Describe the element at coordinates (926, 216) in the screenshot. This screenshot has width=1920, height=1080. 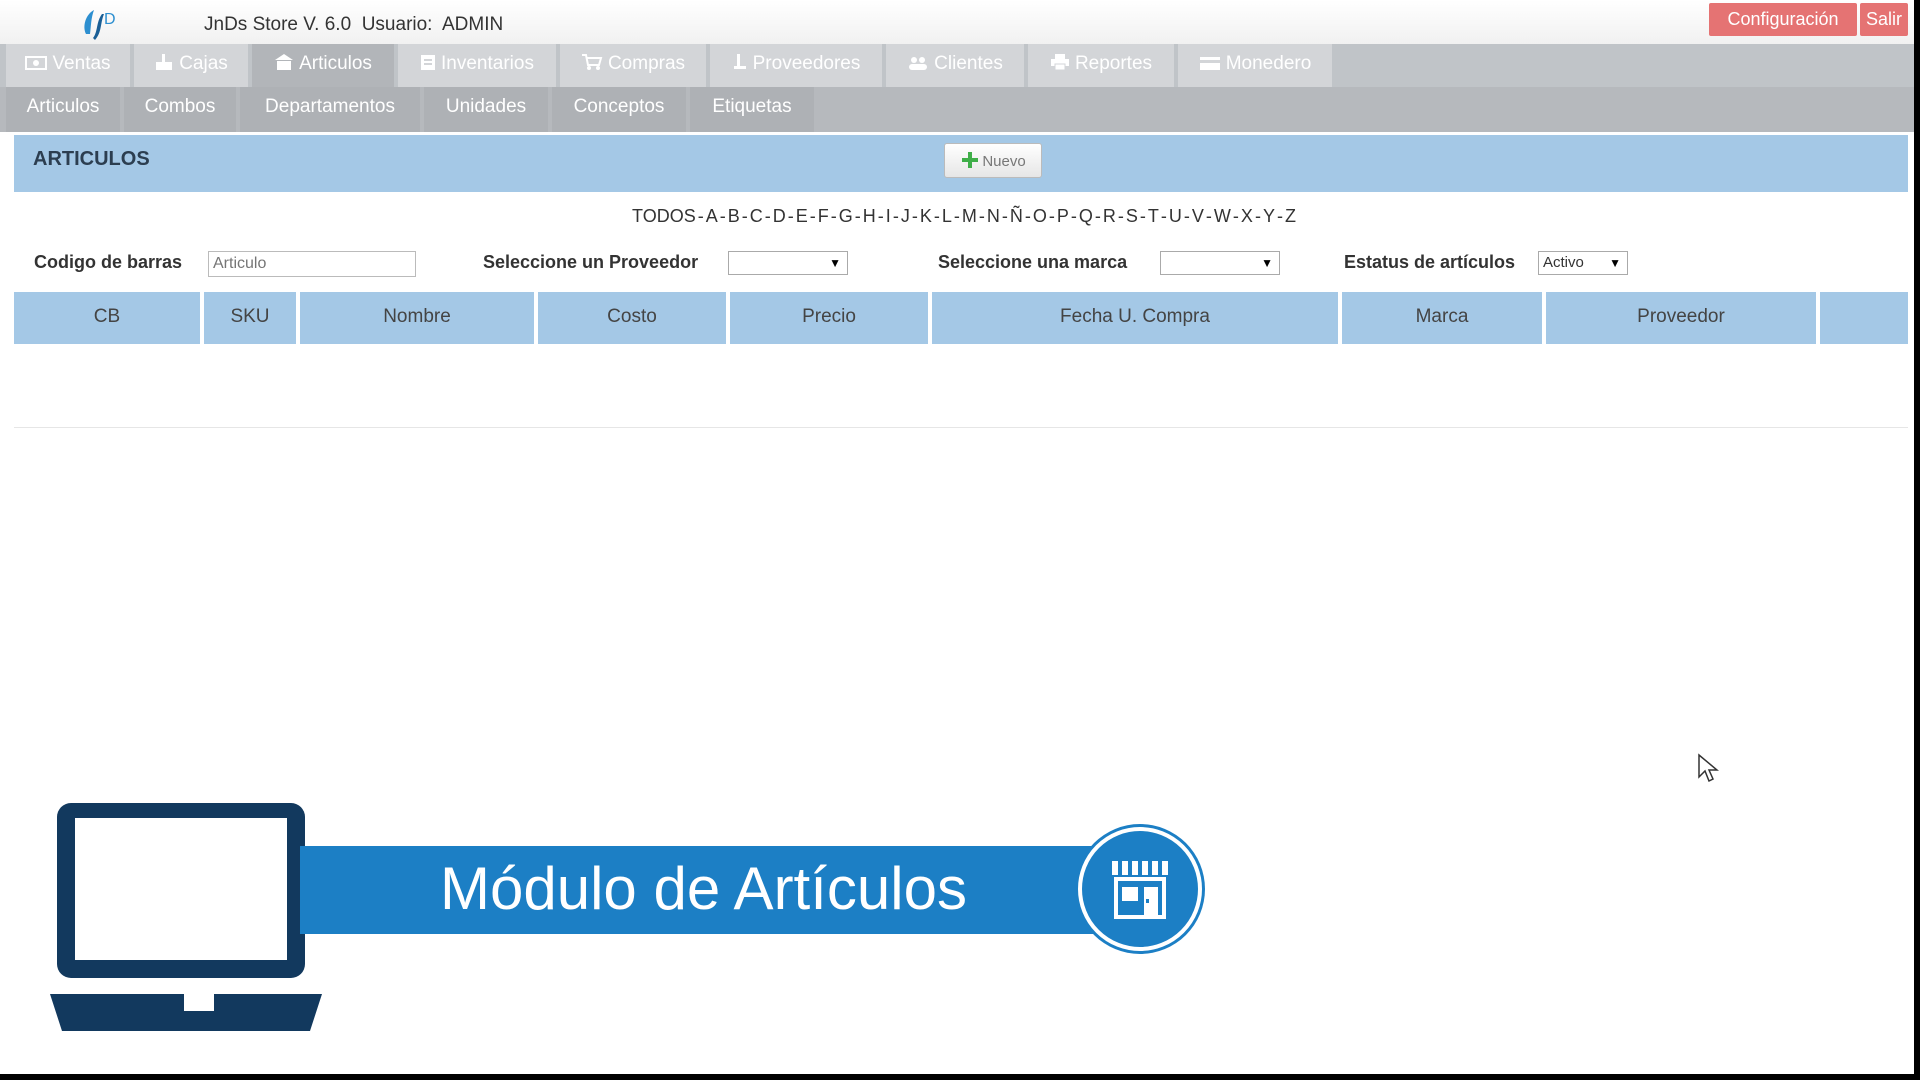
I see `alpha-filter-link: K` at that location.